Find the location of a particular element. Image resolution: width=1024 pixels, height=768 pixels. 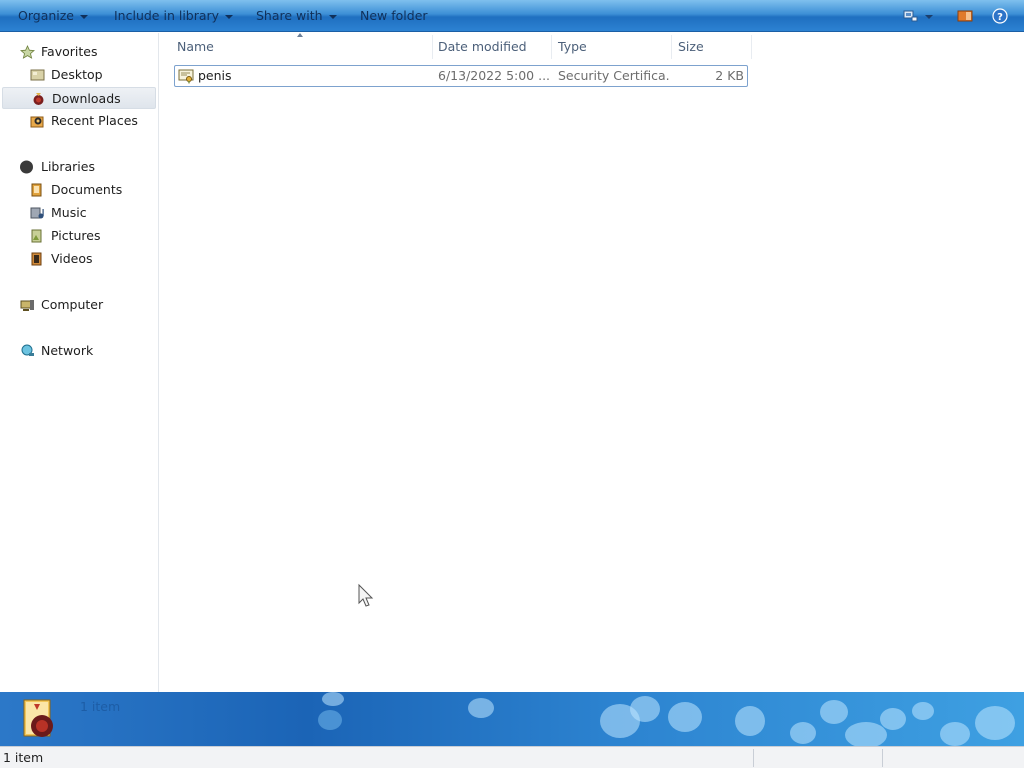

organize-dropdown-icon is located at coordinates (84, 16).